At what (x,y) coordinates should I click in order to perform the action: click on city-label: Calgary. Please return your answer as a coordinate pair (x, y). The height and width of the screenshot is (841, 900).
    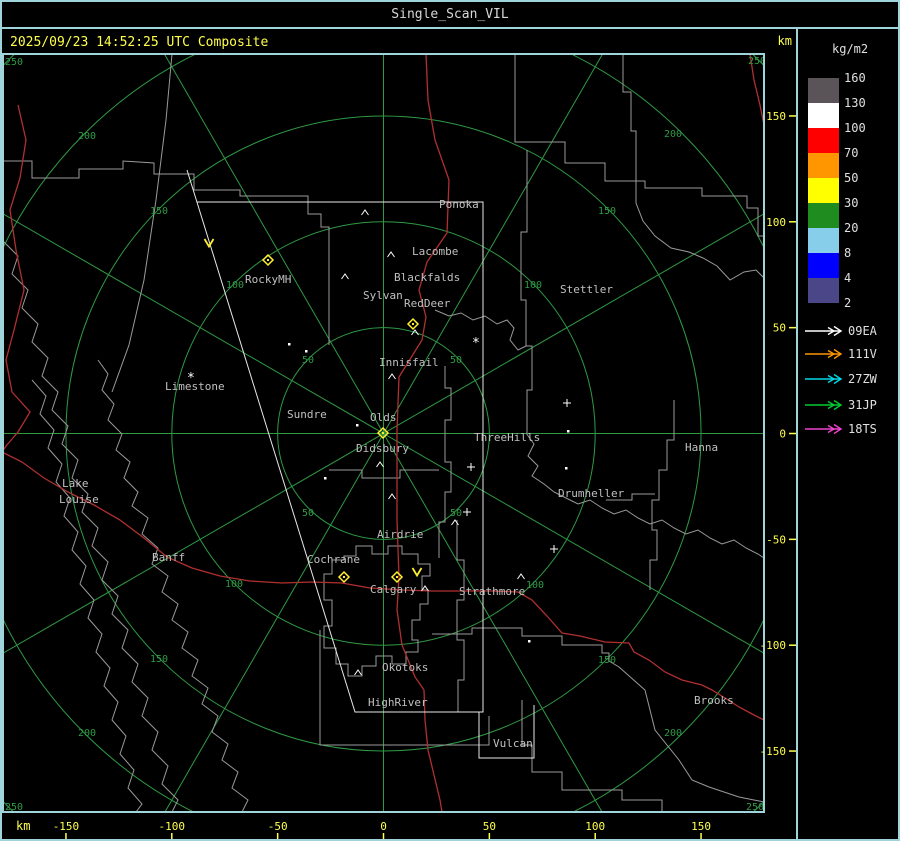
    Looking at the image, I should click on (393, 589).